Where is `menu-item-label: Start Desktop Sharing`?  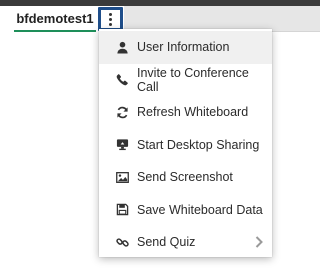 menu-item-label: Start Desktop Sharing is located at coordinates (198, 144).